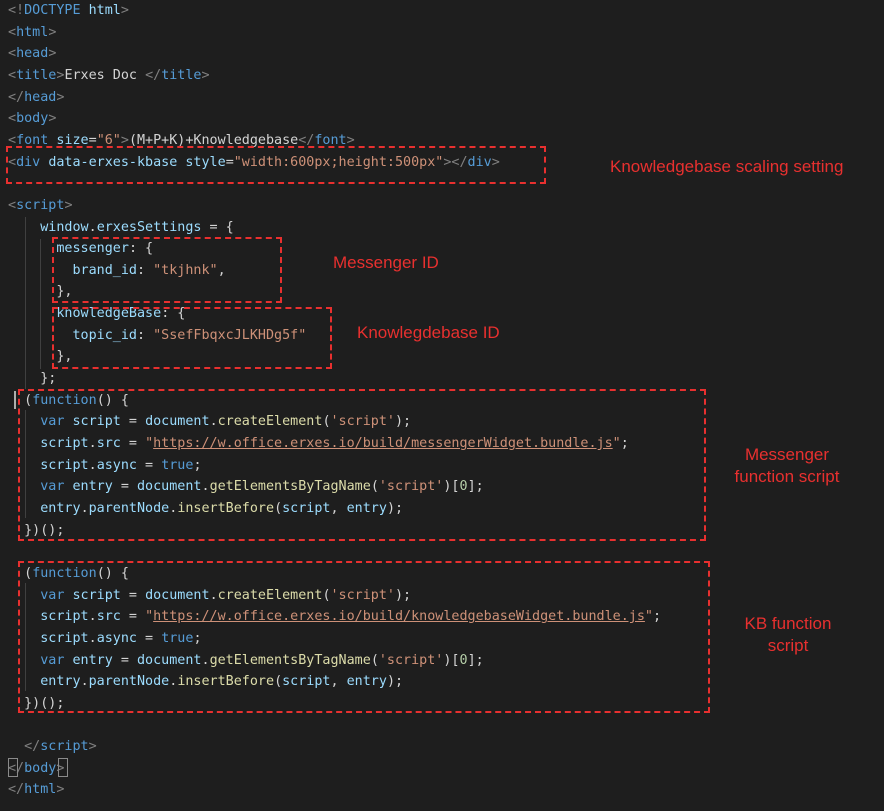 This screenshot has width=884, height=811. What do you see at coordinates (52, 10) in the screenshot?
I see `code-token: DOCTYPE` at bounding box center [52, 10].